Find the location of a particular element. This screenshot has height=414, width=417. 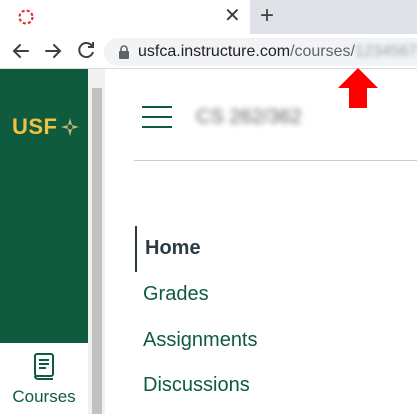

nav-label: Assignments is located at coordinates (200, 340).